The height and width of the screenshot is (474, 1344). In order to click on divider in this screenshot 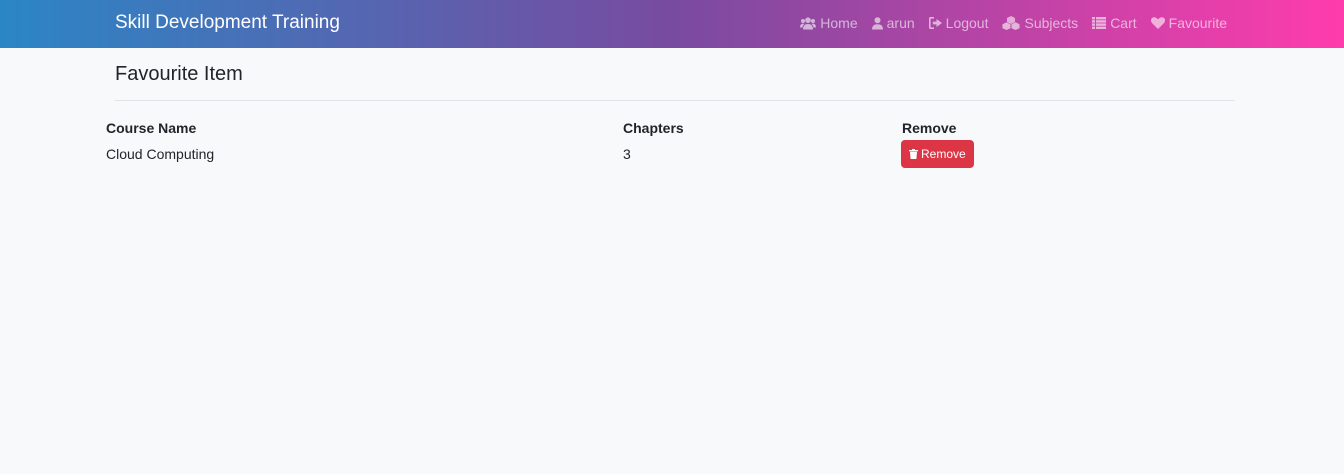, I will do `click(675, 100)`.